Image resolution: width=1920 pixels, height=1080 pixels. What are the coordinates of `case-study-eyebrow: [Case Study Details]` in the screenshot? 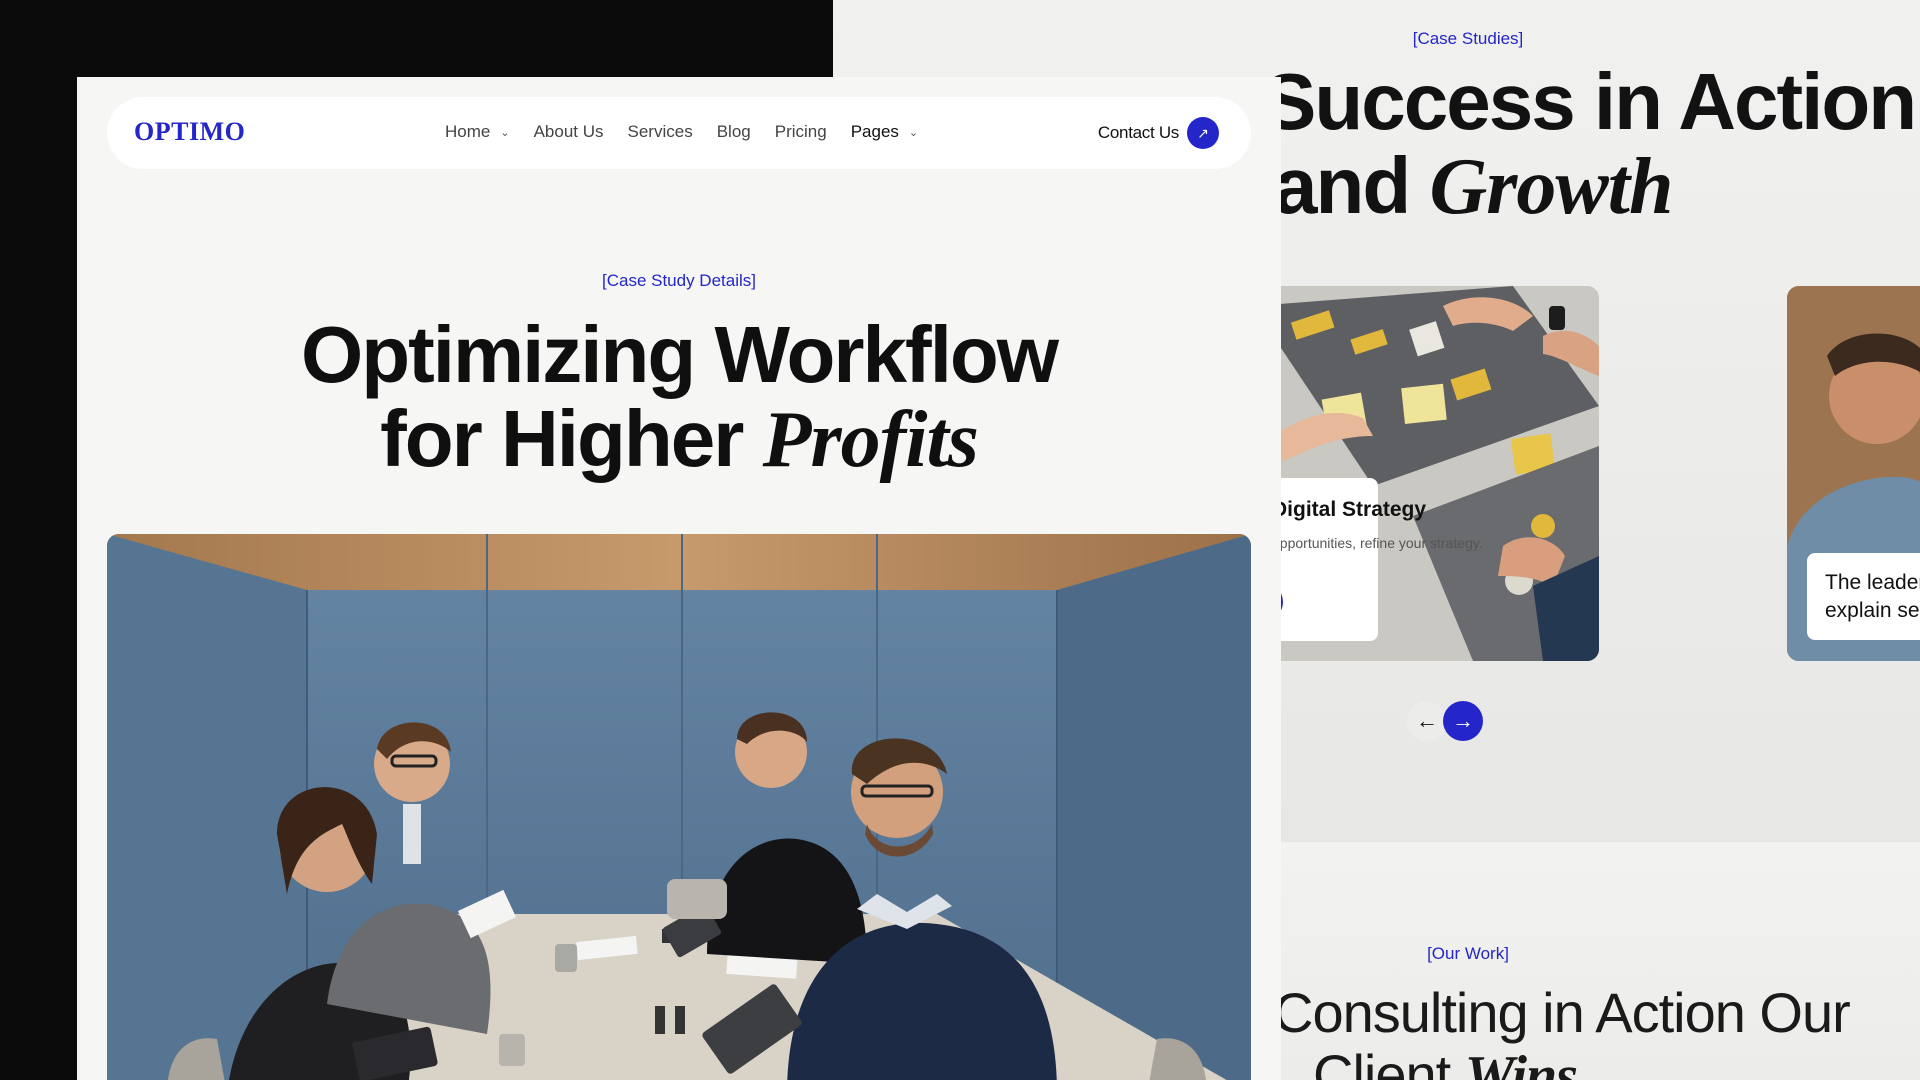 It's located at (678, 280).